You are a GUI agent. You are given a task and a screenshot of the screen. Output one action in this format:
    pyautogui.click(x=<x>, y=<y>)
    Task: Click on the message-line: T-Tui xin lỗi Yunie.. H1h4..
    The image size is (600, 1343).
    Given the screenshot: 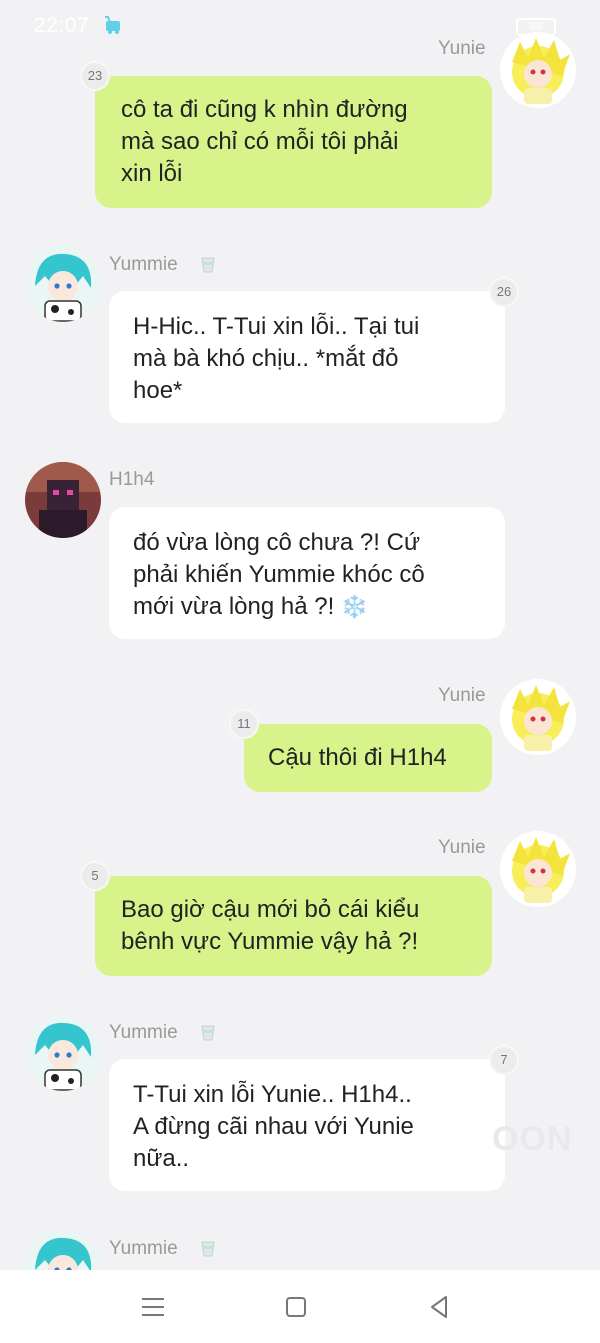 What is the action you would take?
    pyautogui.click(x=272, y=1094)
    